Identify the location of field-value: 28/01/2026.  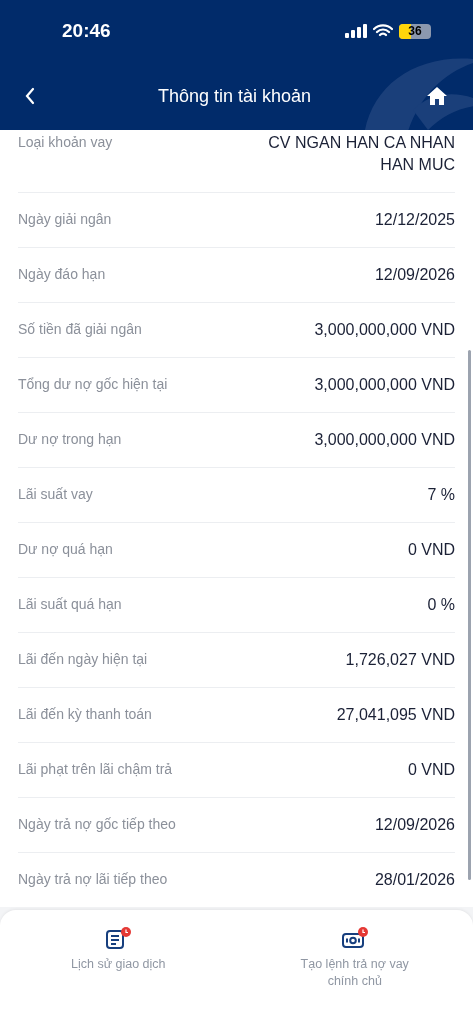
(414, 880).